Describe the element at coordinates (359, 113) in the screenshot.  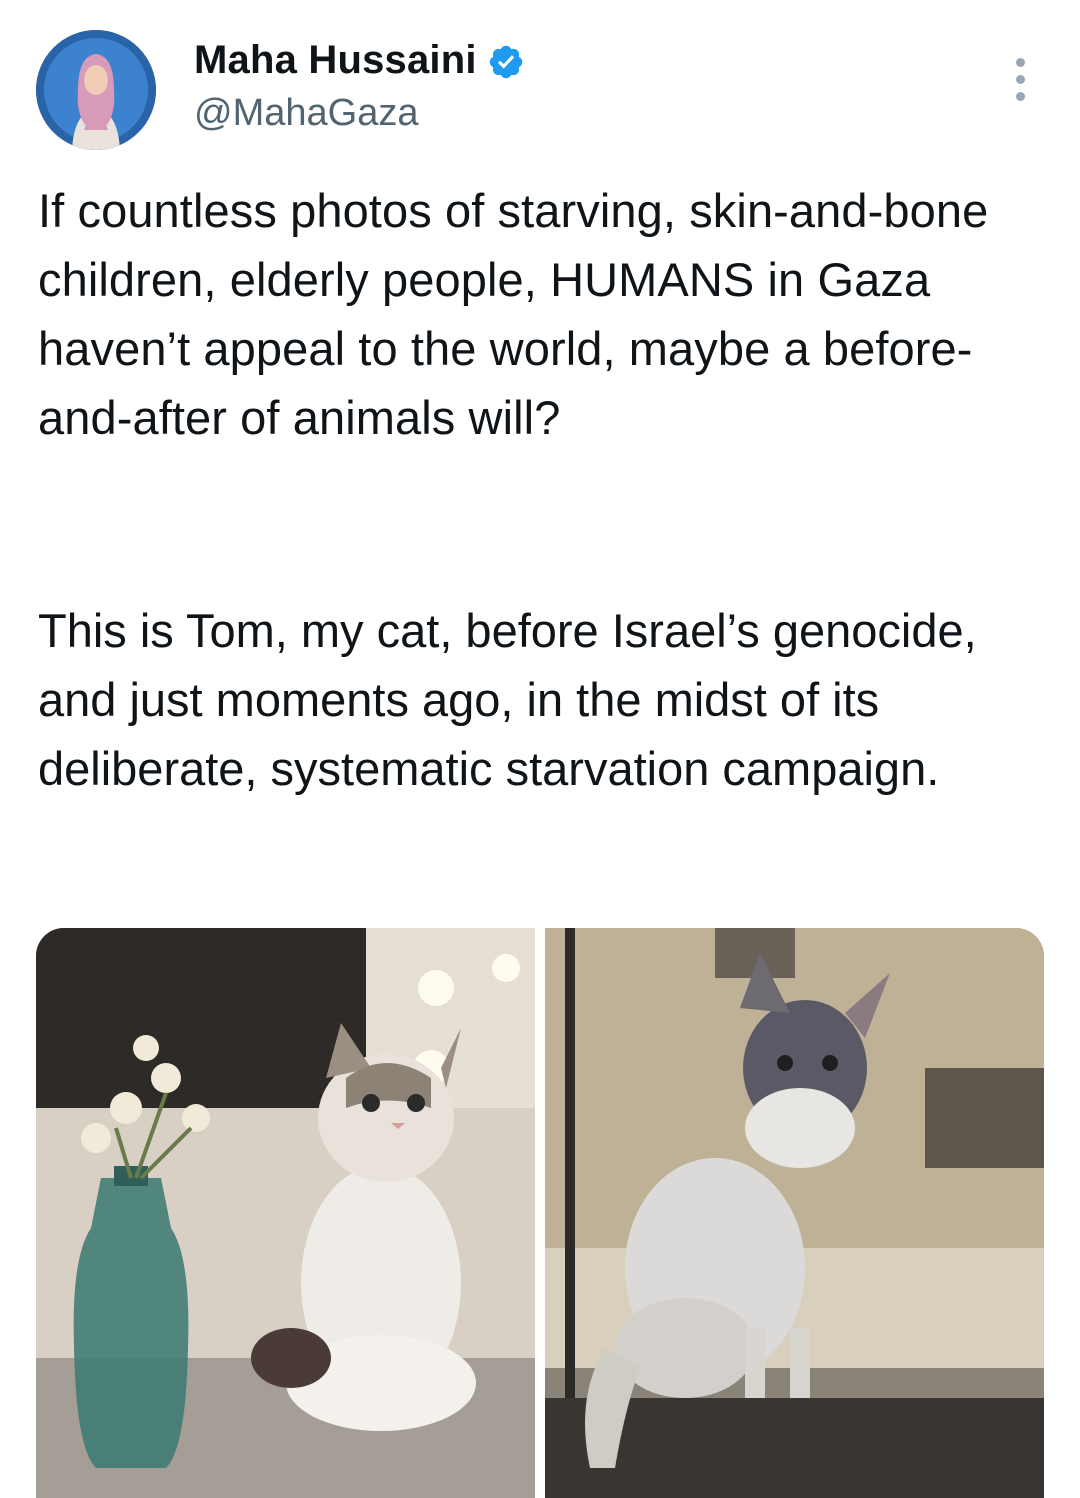
I see `author-handle: @MahaGaza` at that location.